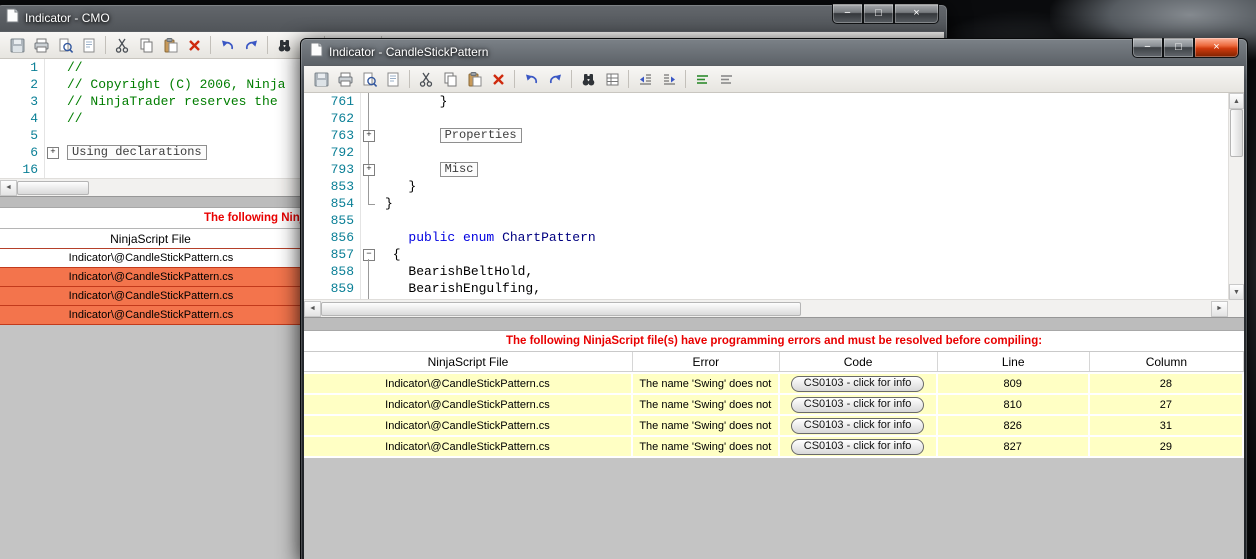  What do you see at coordinates (645, 79) in the screenshot?
I see `outdent-icon` at bounding box center [645, 79].